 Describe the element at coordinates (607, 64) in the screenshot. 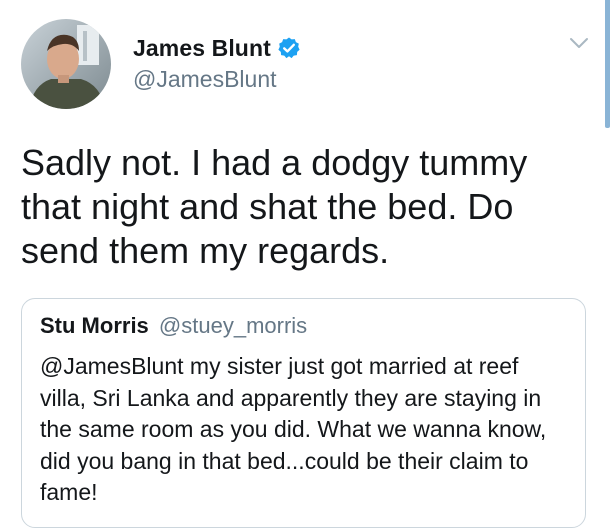

I see `scroll-indicator` at that location.